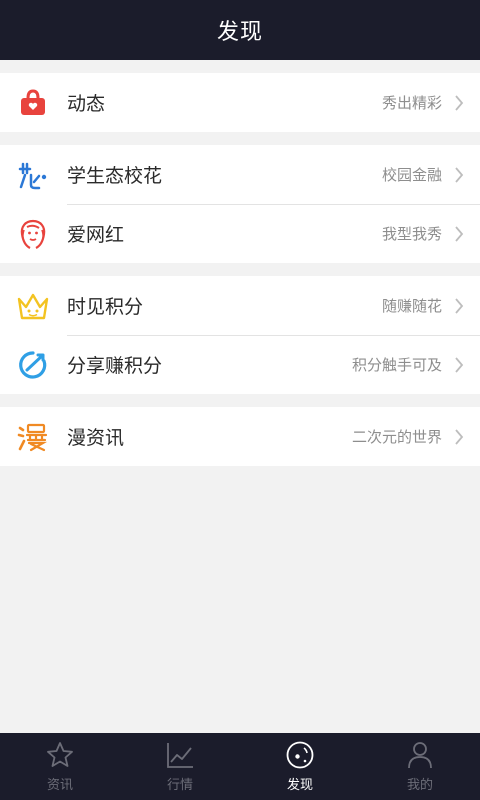  I want to click on tab-label: 发现, so click(299, 785).